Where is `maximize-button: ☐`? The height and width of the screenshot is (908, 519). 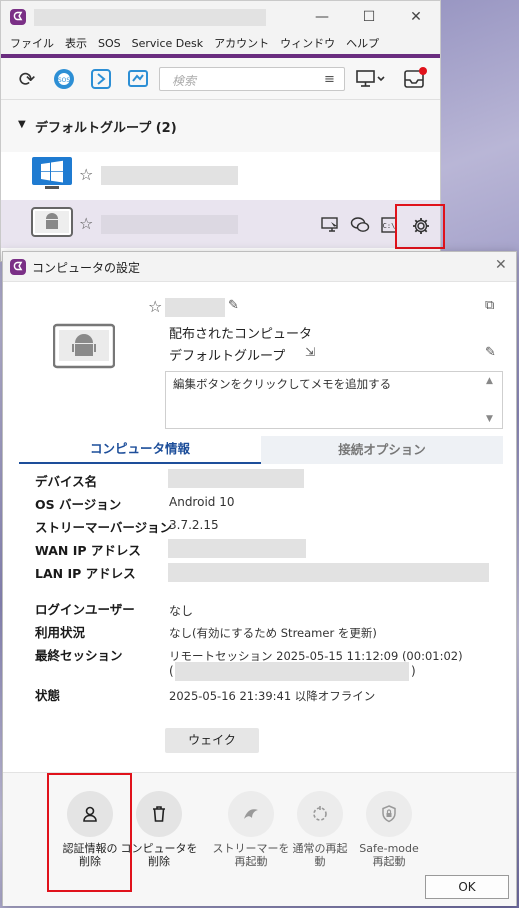 maximize-button: ☐ is located at coordinates (369, 17).